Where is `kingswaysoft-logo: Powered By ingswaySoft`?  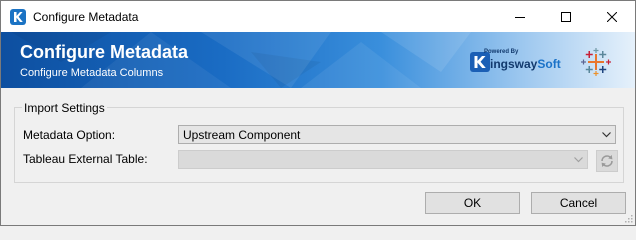
kingswaysoft-logo: Powered By ingswaySoft is located at coordinates (516, 62).